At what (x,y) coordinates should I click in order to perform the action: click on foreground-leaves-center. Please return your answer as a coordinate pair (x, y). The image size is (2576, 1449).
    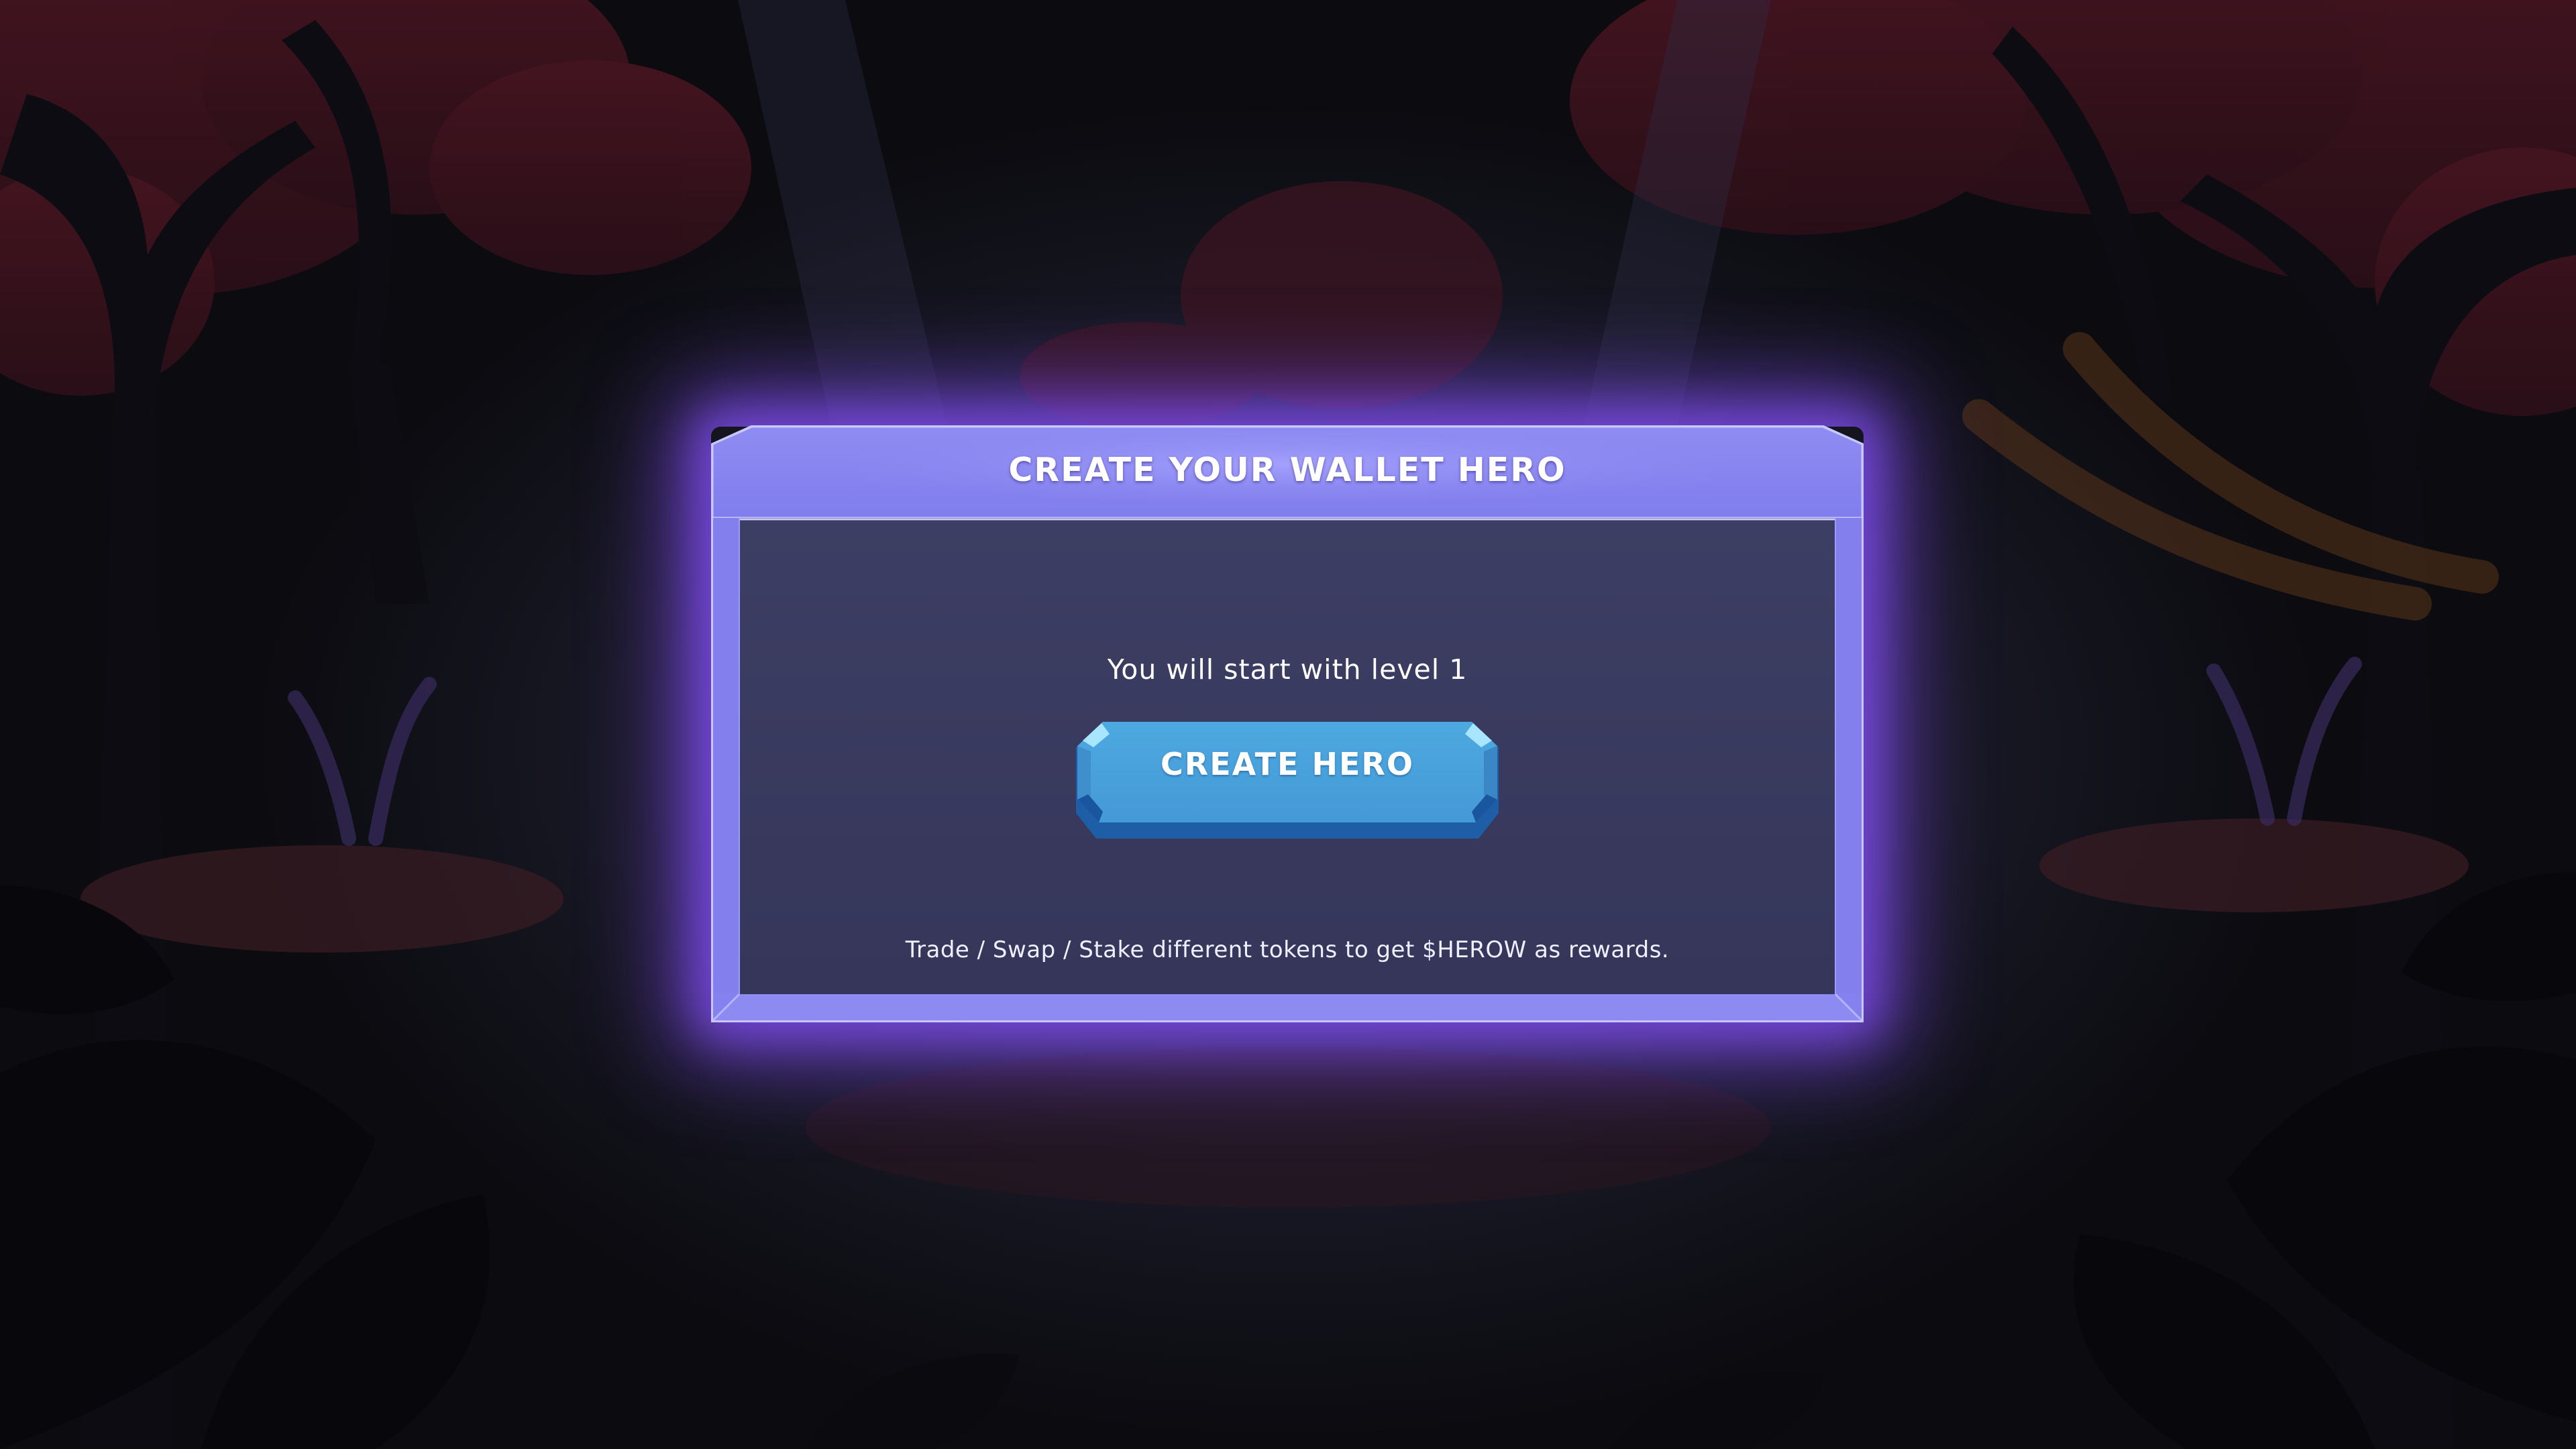
    Looking at the image, I should click on (1315, 1401).